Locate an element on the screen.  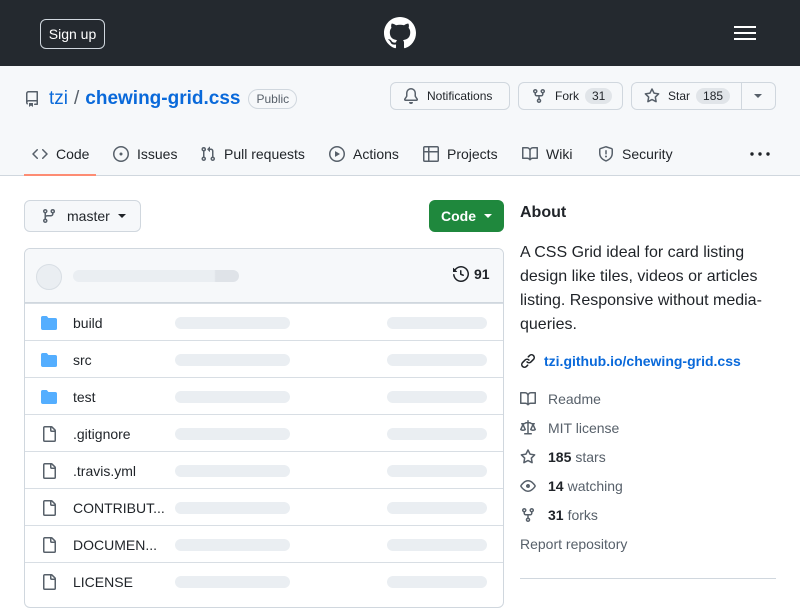
repo-owner-link: tzi is located at coordinates (58, 99).